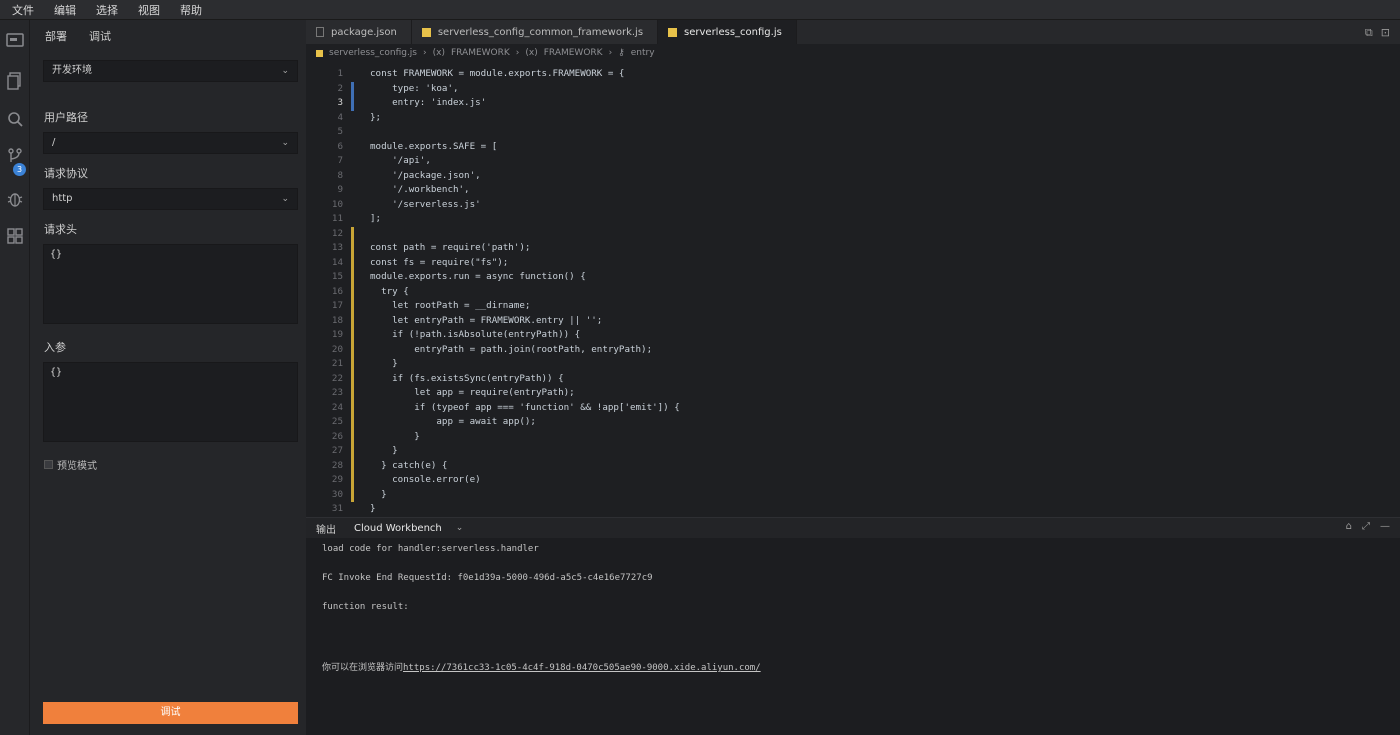  I want to click on environment-select-value: 开发环境, so click(72, 70).